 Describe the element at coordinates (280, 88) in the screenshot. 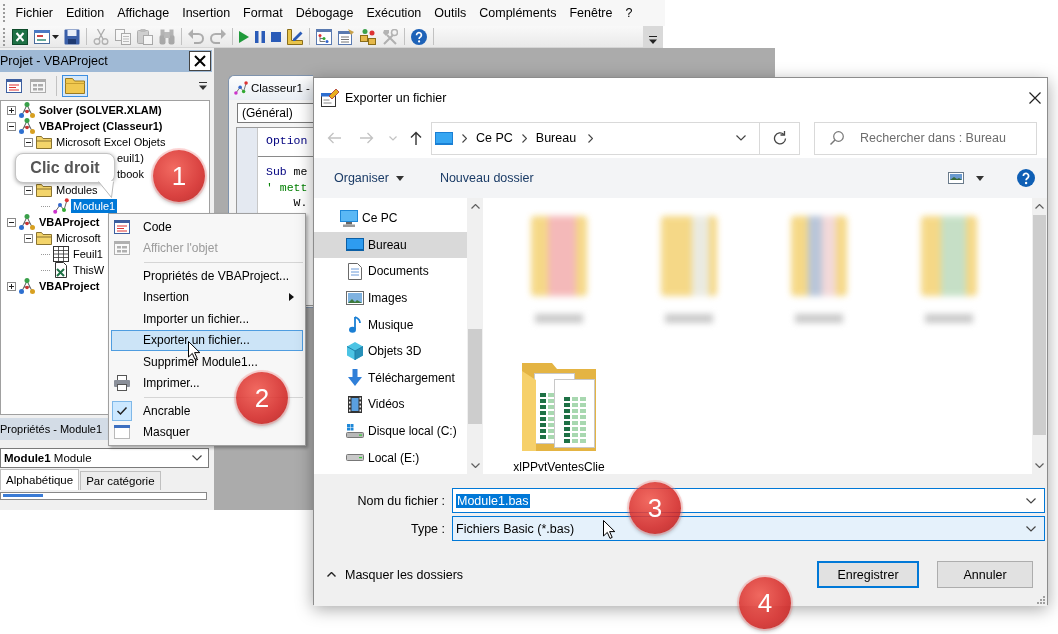

I see `window-title: Classeur1 -` at that location.